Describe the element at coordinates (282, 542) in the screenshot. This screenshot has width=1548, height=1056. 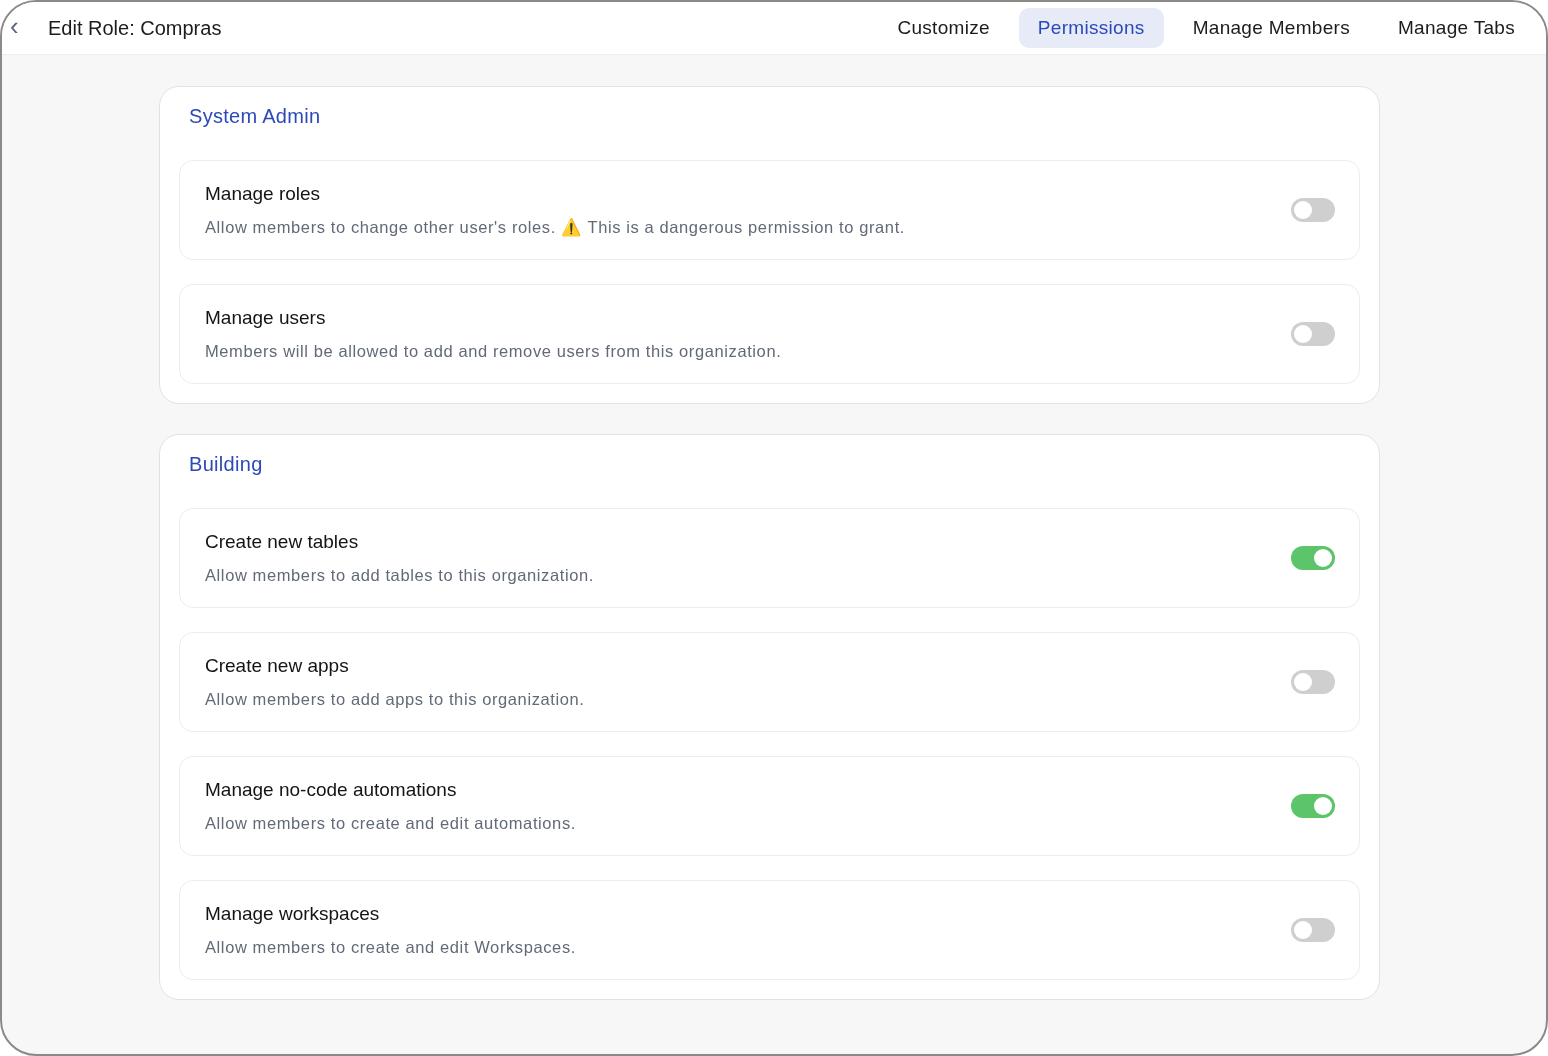
I see `permission-name: Create new tables` at that location.